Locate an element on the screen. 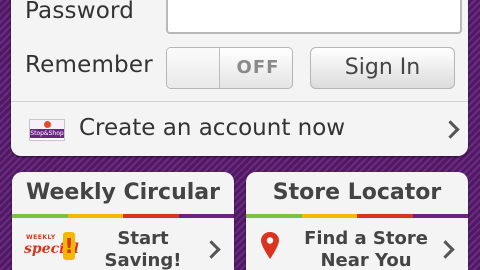  remember-toggle: OFF is located at coordinates (229, 68).